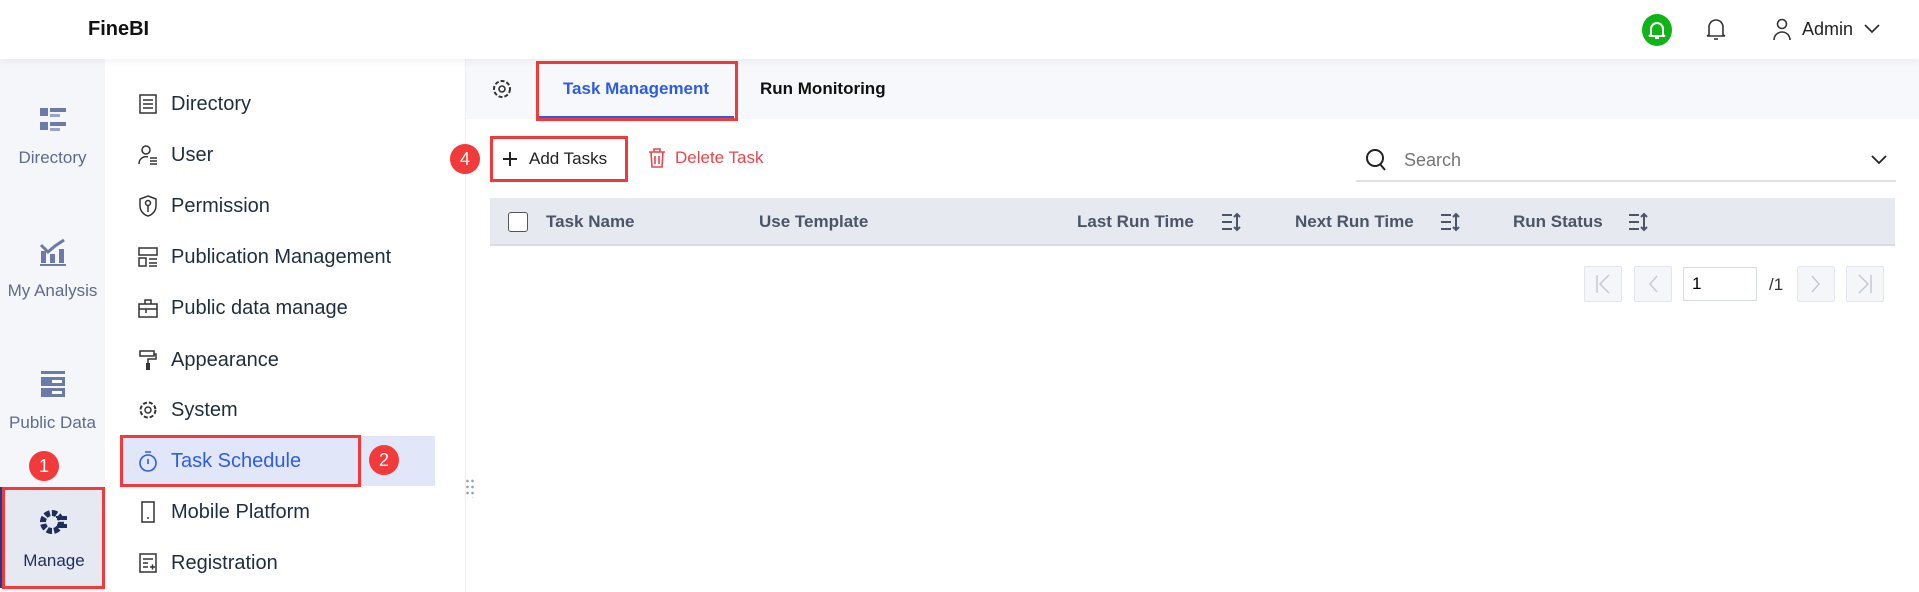 This screenshot has width=1919, height=592. What do you see at coordinates (264, 257) in the screenshot?
I see `menu-item-publication-management: Publication Management` at bounding box center [264, 257].